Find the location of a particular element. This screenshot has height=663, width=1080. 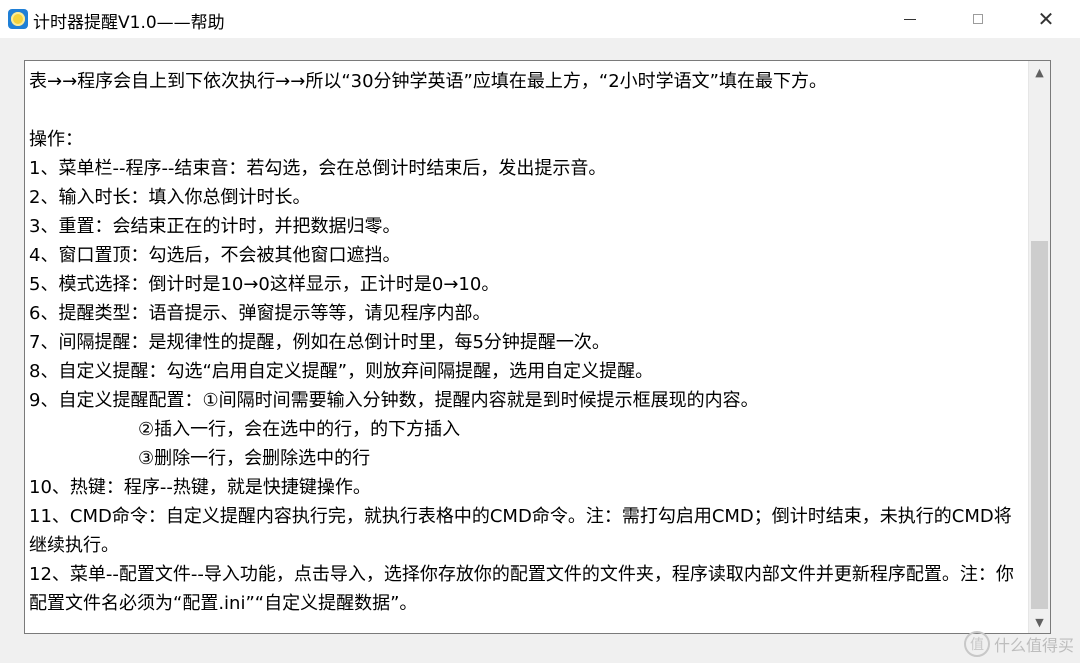

watermark: 值 什么值得买 is located at coordinates (1018, 644).